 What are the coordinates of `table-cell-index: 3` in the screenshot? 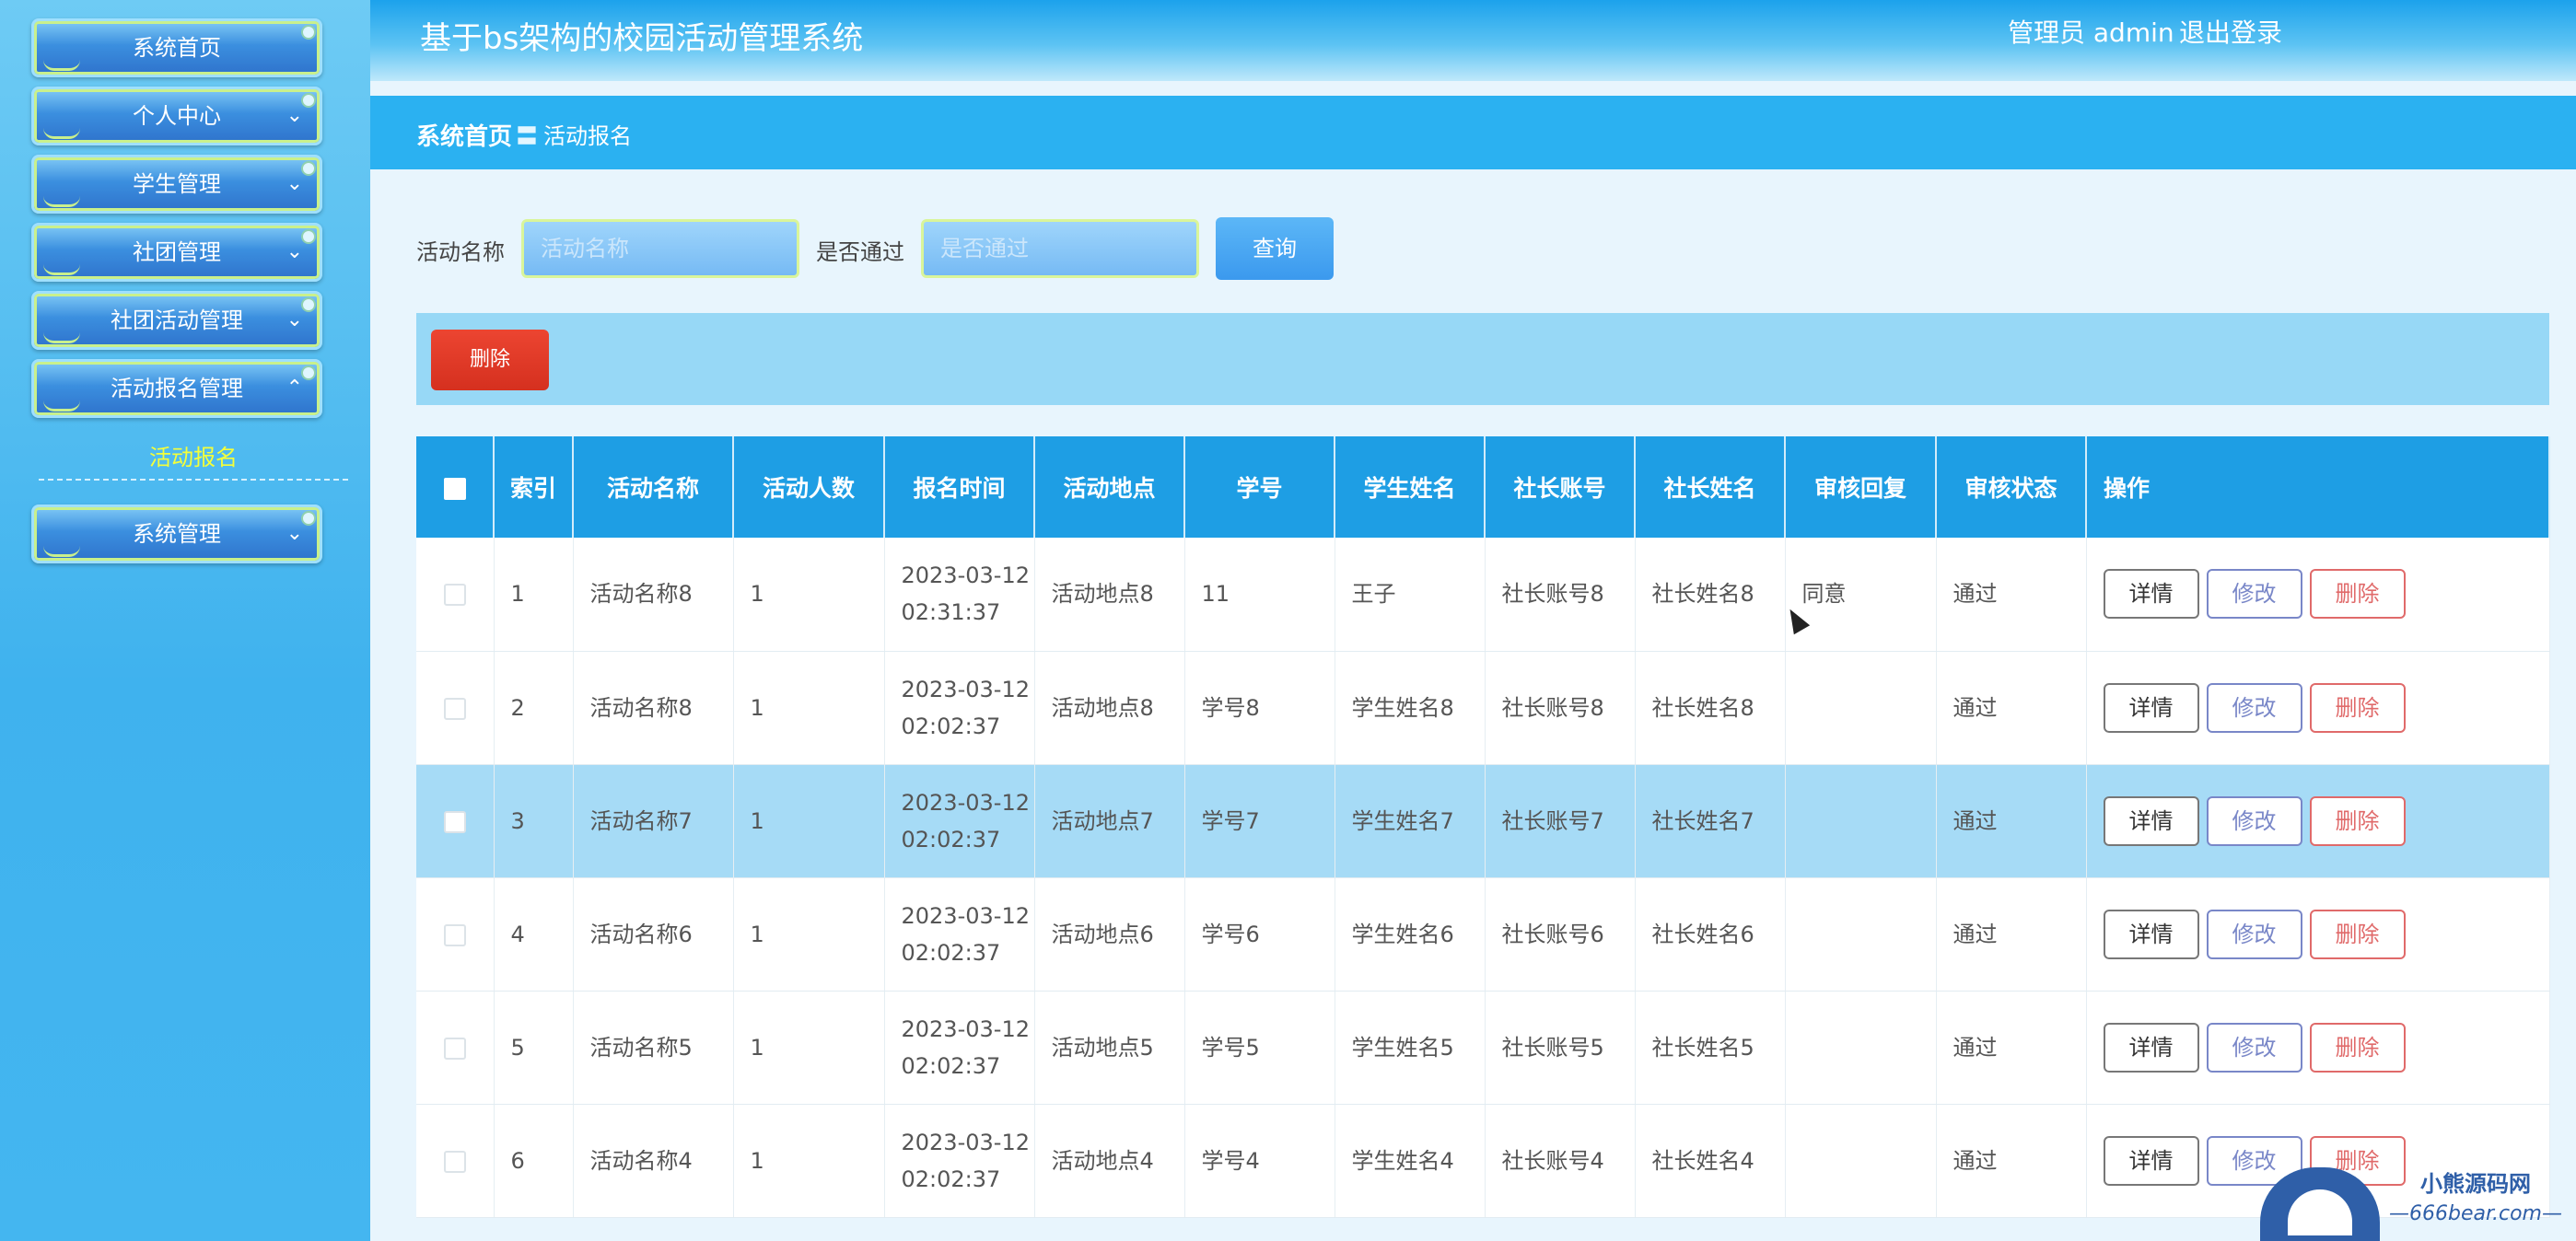 It's located at (534, 821).